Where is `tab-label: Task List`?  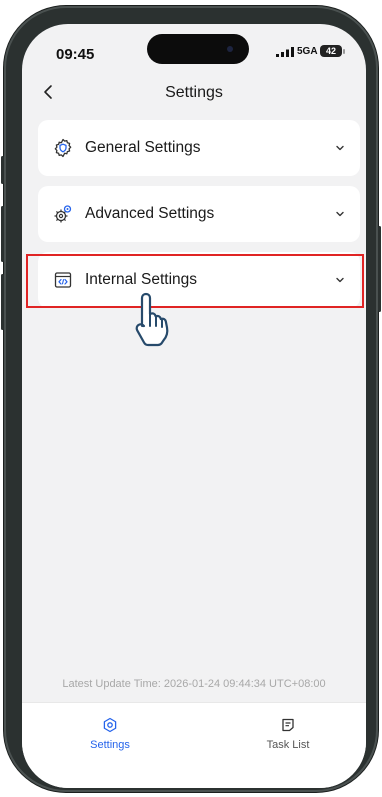 tab-label: Task List is located at coordinates (288, 745).